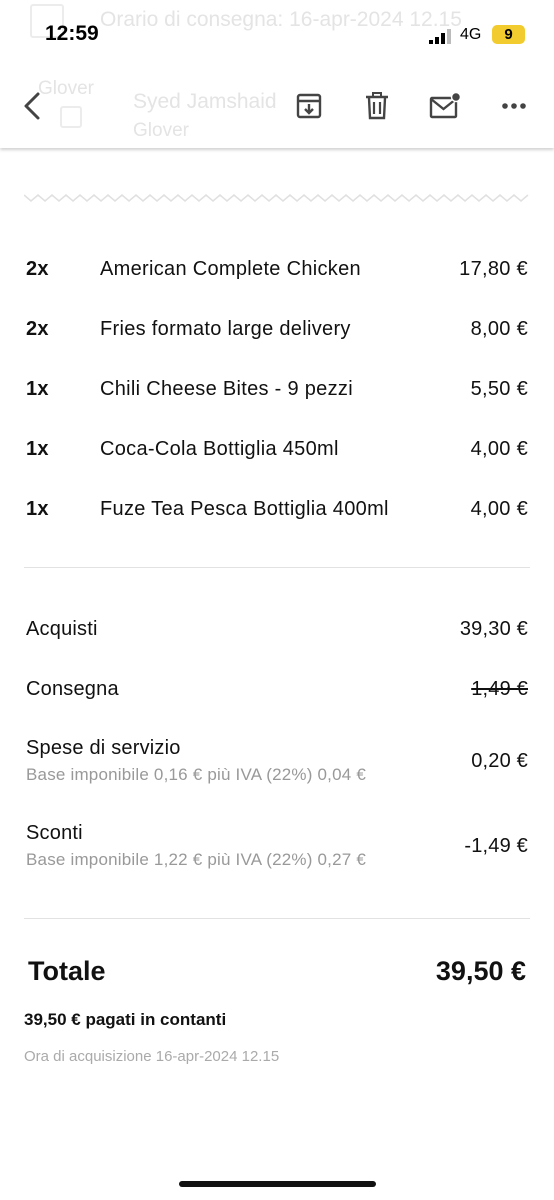 Image resolution: width=554 pixels, height=1200 pixels. What do you see at coordinates (496, 846) in the screenshot?
I see `sconti-value: -1,49 €` at bounding box center [496, 846].